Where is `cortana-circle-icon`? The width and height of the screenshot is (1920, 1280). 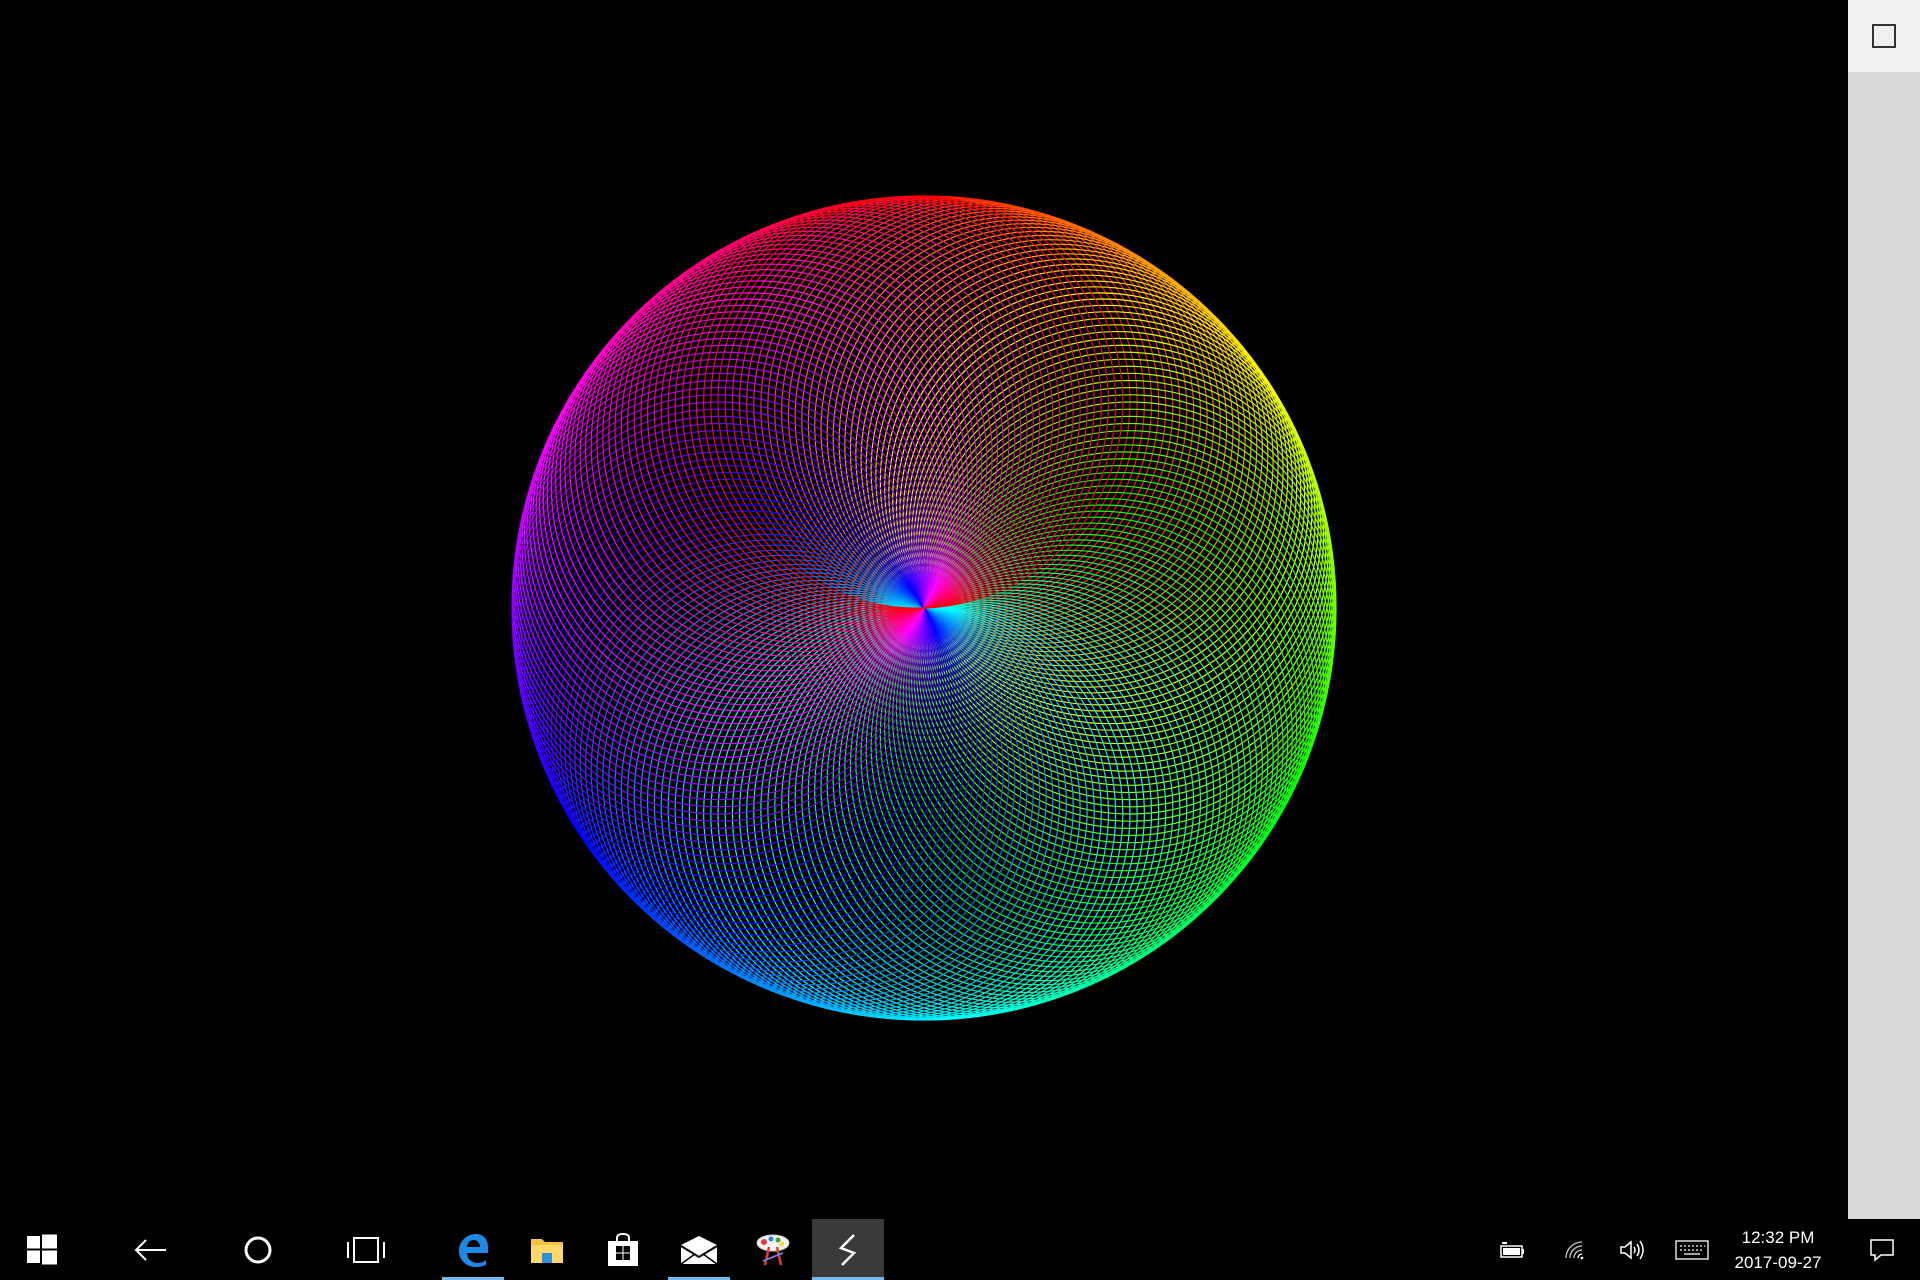
cortana-circle-icon is located at coordinates (258, 1249).